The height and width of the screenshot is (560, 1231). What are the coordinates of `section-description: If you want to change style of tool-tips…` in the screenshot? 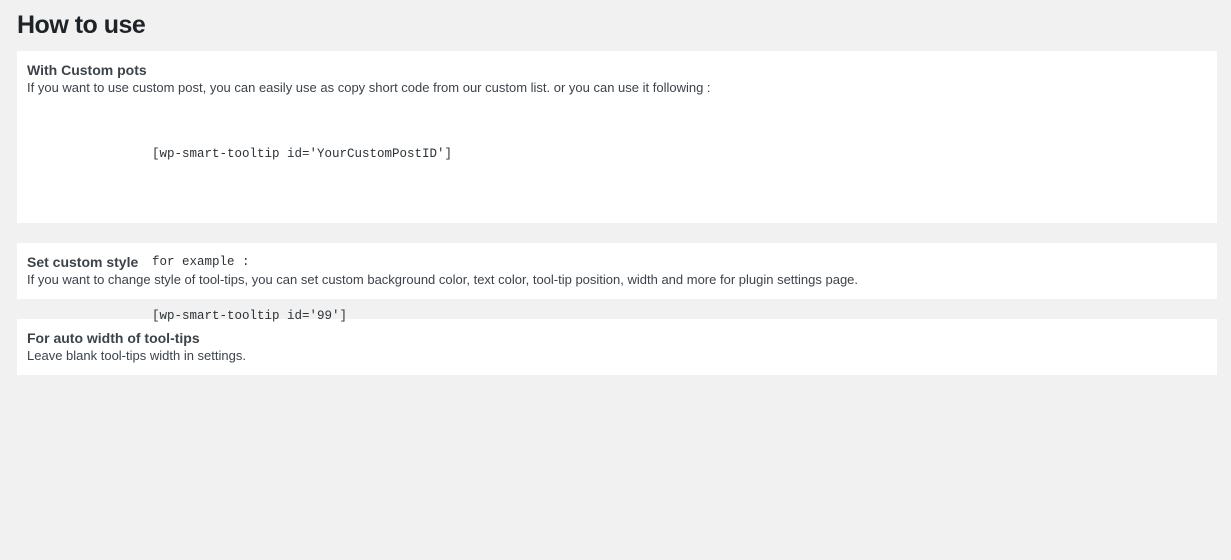 It's located at (443, 279).